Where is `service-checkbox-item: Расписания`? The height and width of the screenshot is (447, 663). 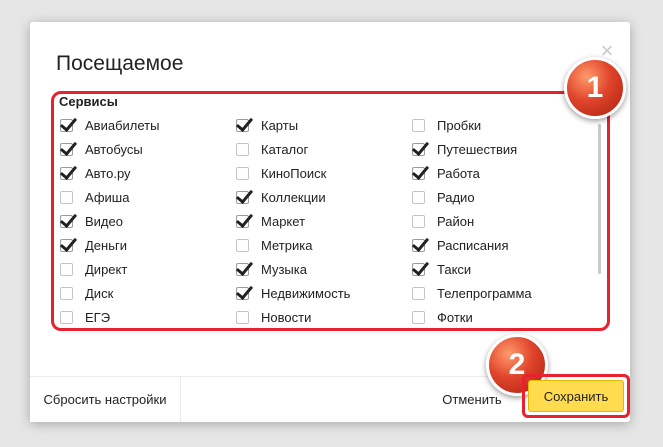
service-checkbox-item: Расписания is located at coordinates (472, 245).